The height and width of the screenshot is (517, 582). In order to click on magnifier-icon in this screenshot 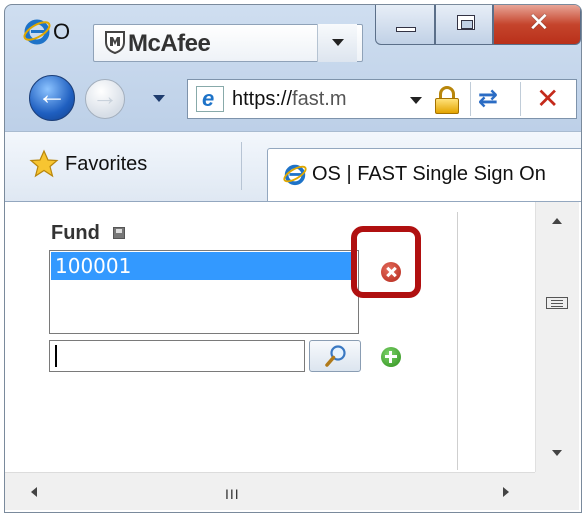, I will do `click(335, 356)`.